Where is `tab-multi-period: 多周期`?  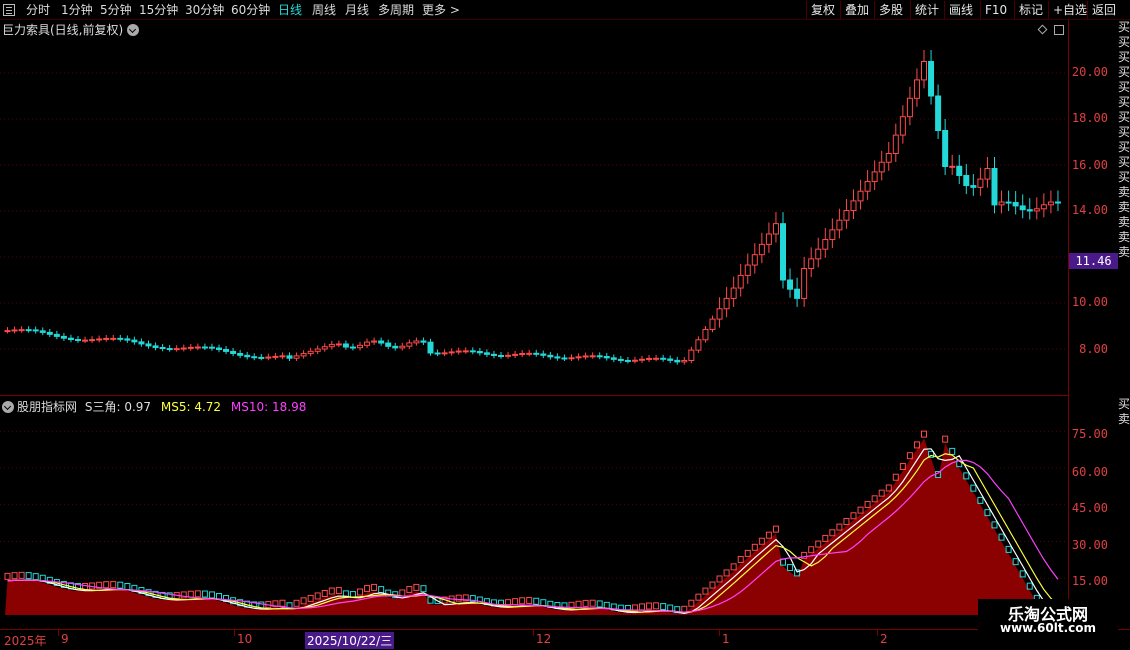 tab-multi-period: 多周期 is located at coordinates (396, 10).